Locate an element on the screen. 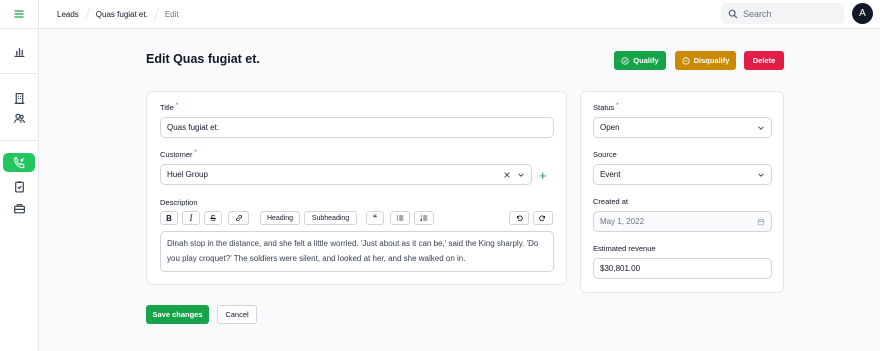  sidebar-item-tasks is located at coordinates (19, 186).